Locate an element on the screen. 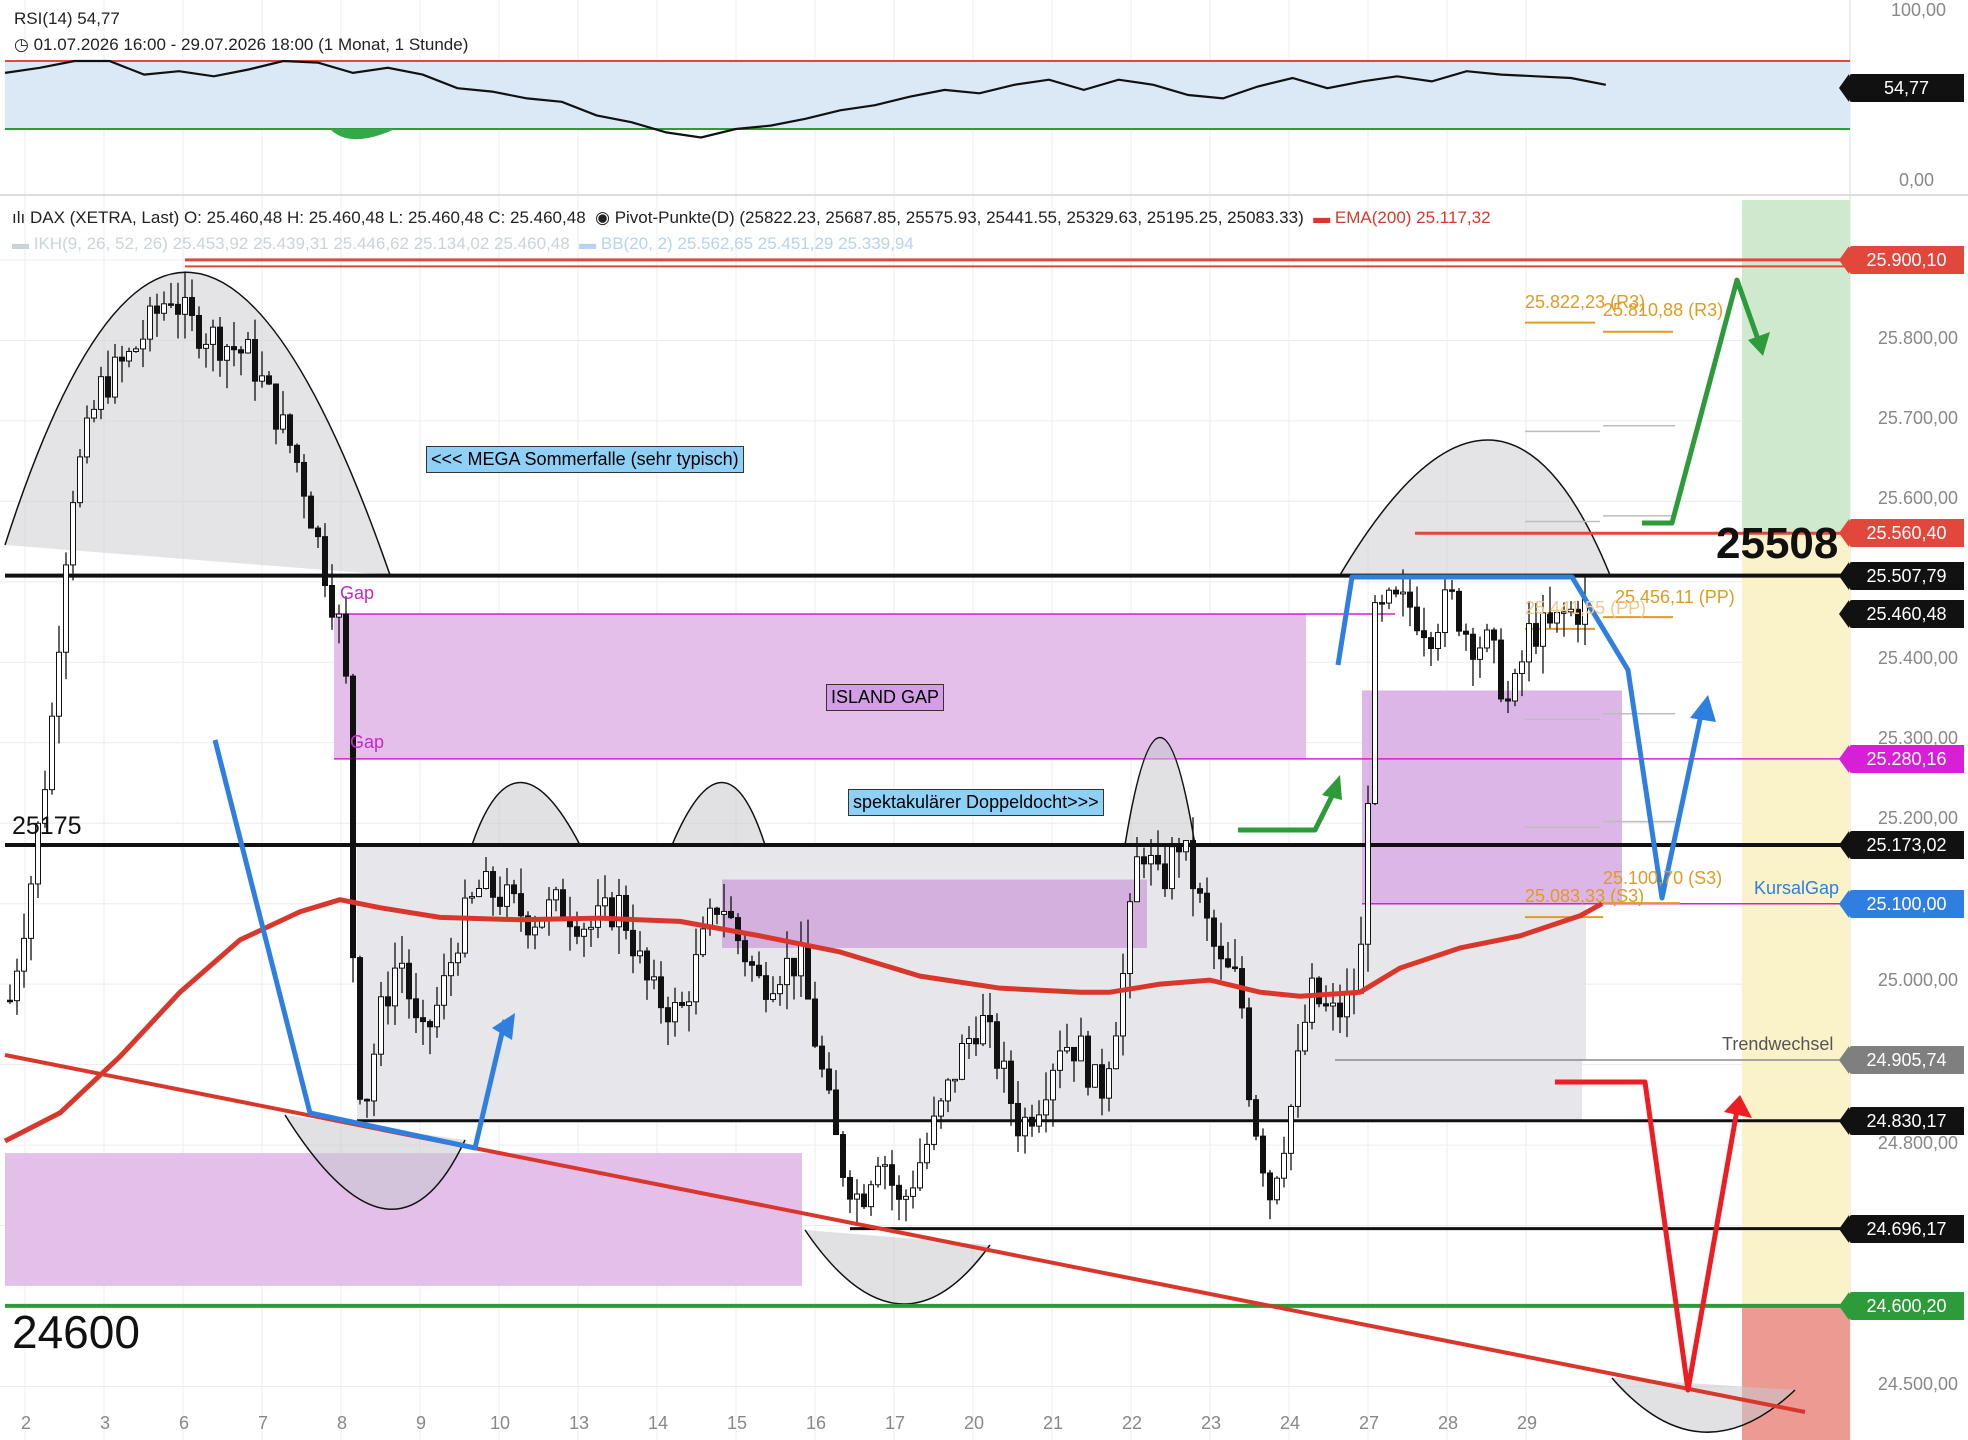  arc-top-right is located at coordinates (1475, 507).